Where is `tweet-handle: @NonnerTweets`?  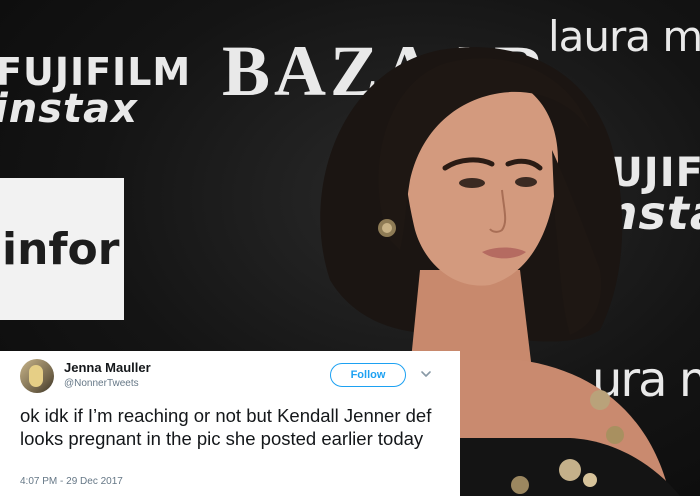 tweet-handle: @NonnerTweets is located at coordinates (101, 383).